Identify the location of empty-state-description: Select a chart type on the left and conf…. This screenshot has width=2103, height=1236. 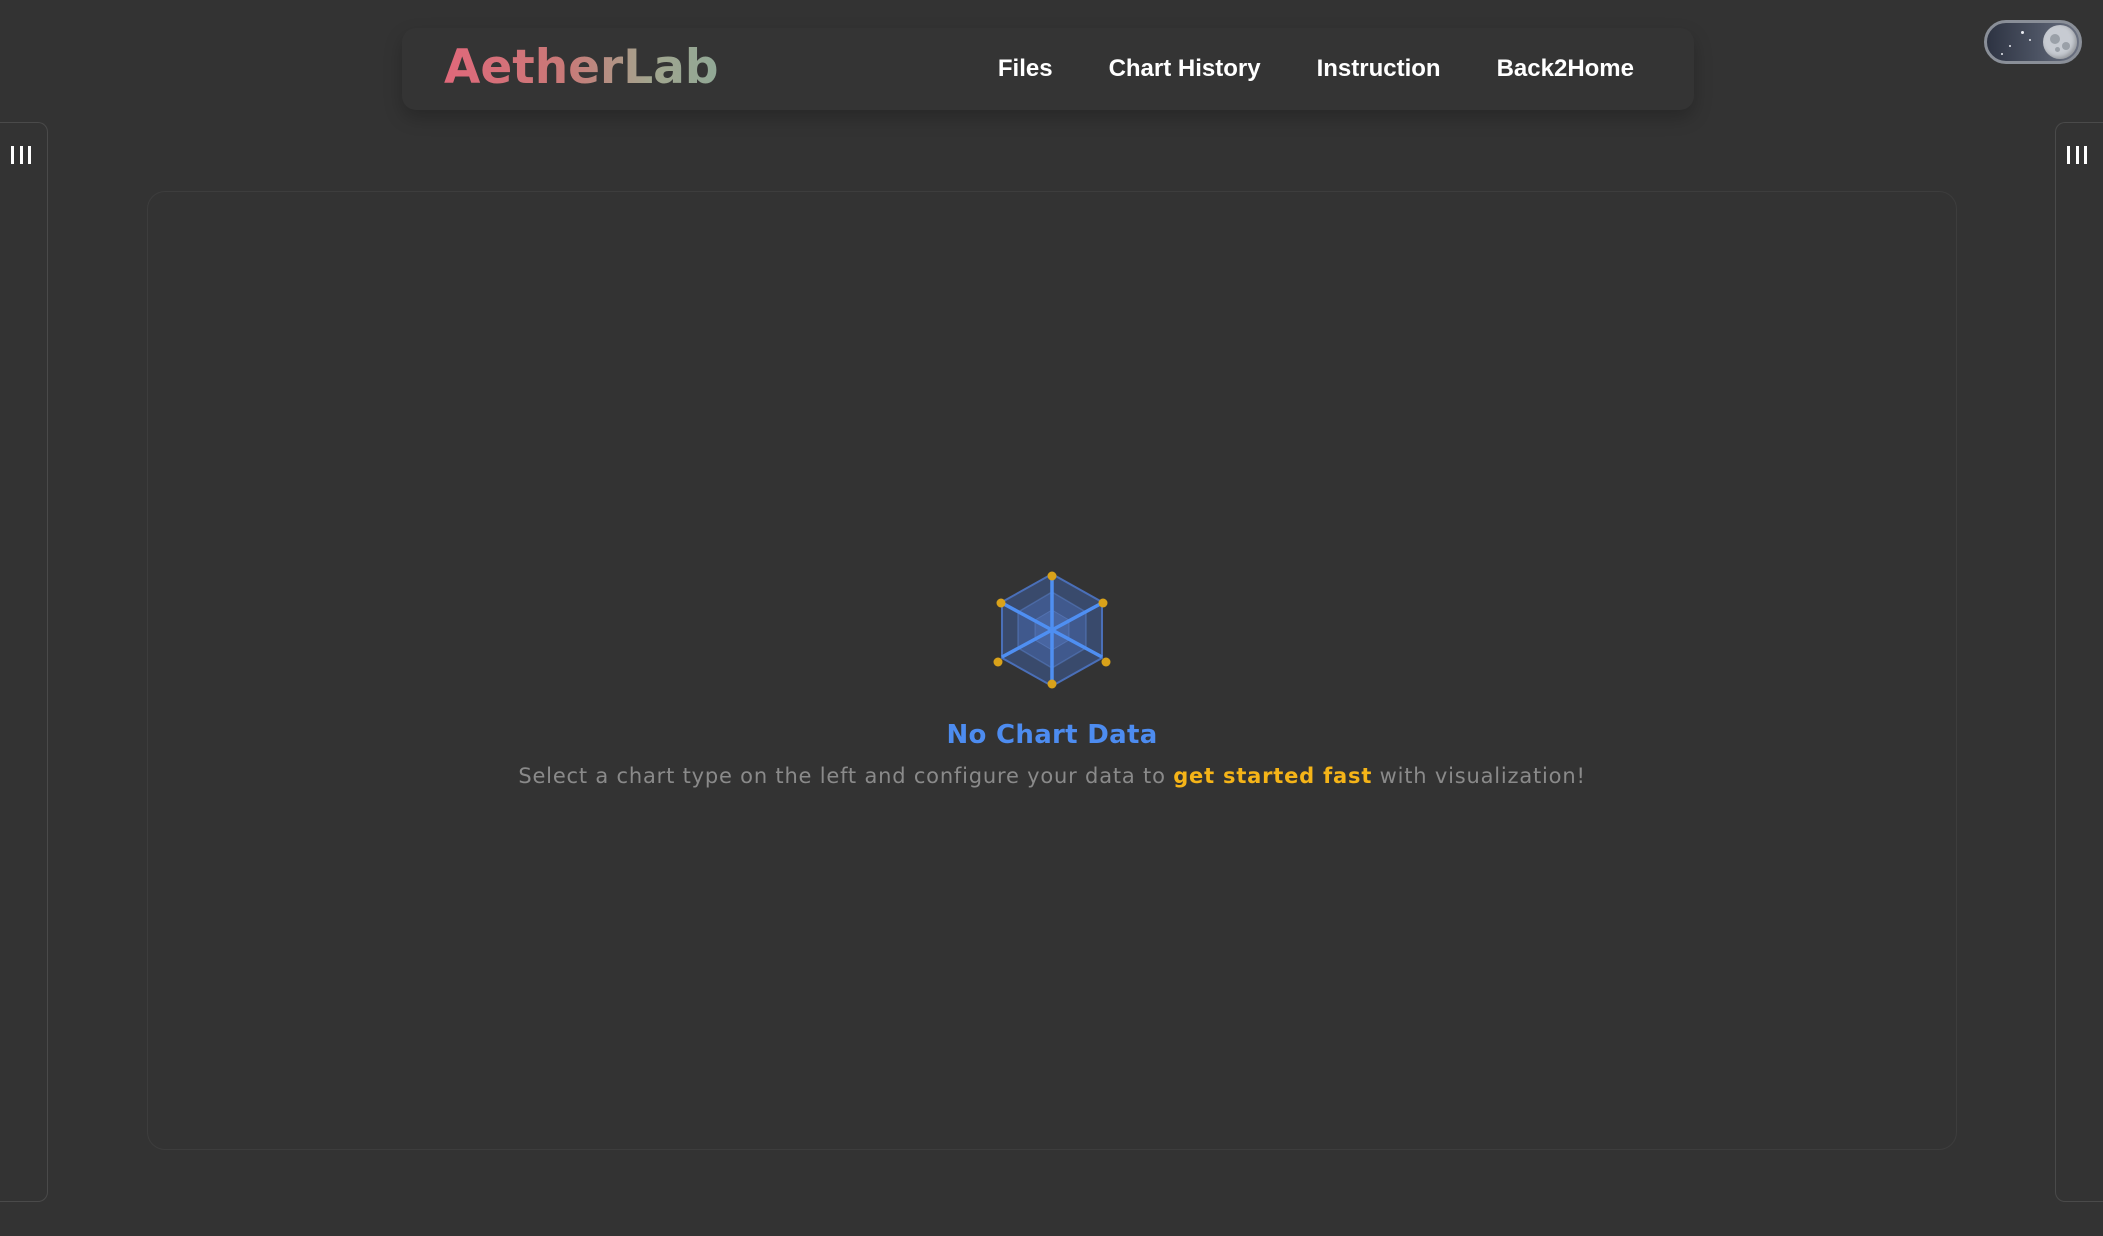
(1052, 776).